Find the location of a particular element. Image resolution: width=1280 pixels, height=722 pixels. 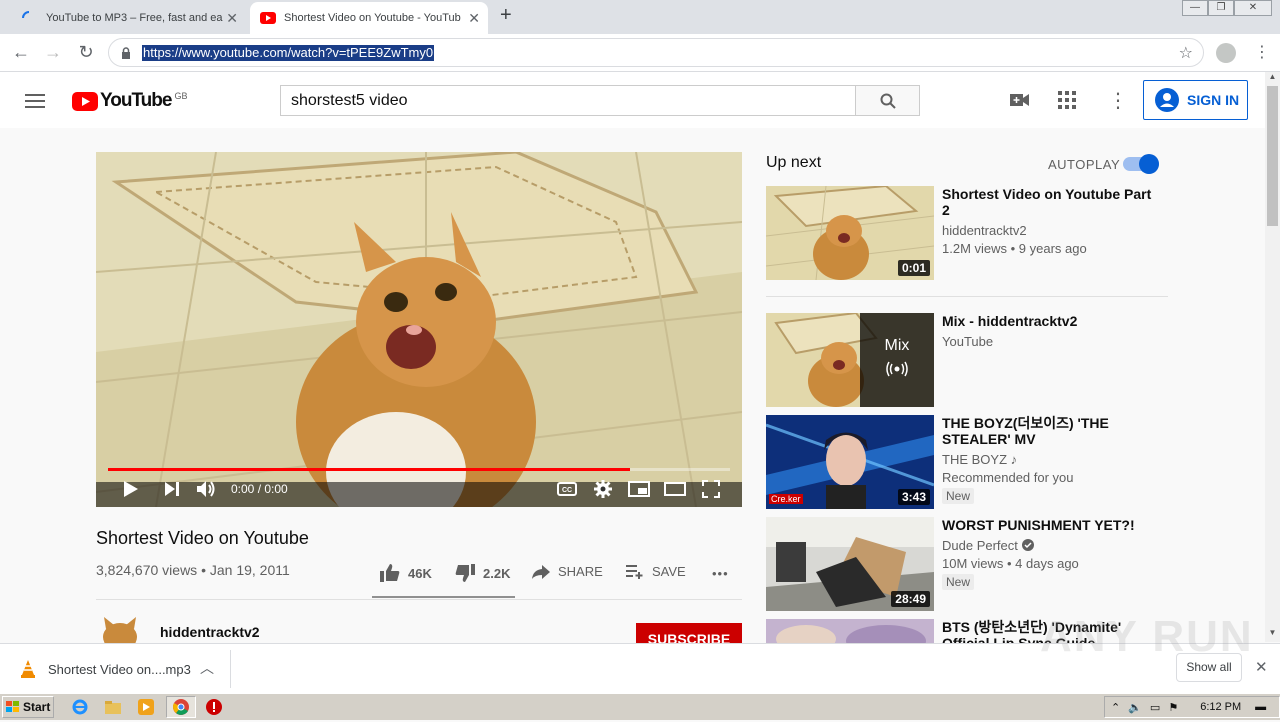

speaker-icon: 🔈 is located at coordinates (1135, 707).